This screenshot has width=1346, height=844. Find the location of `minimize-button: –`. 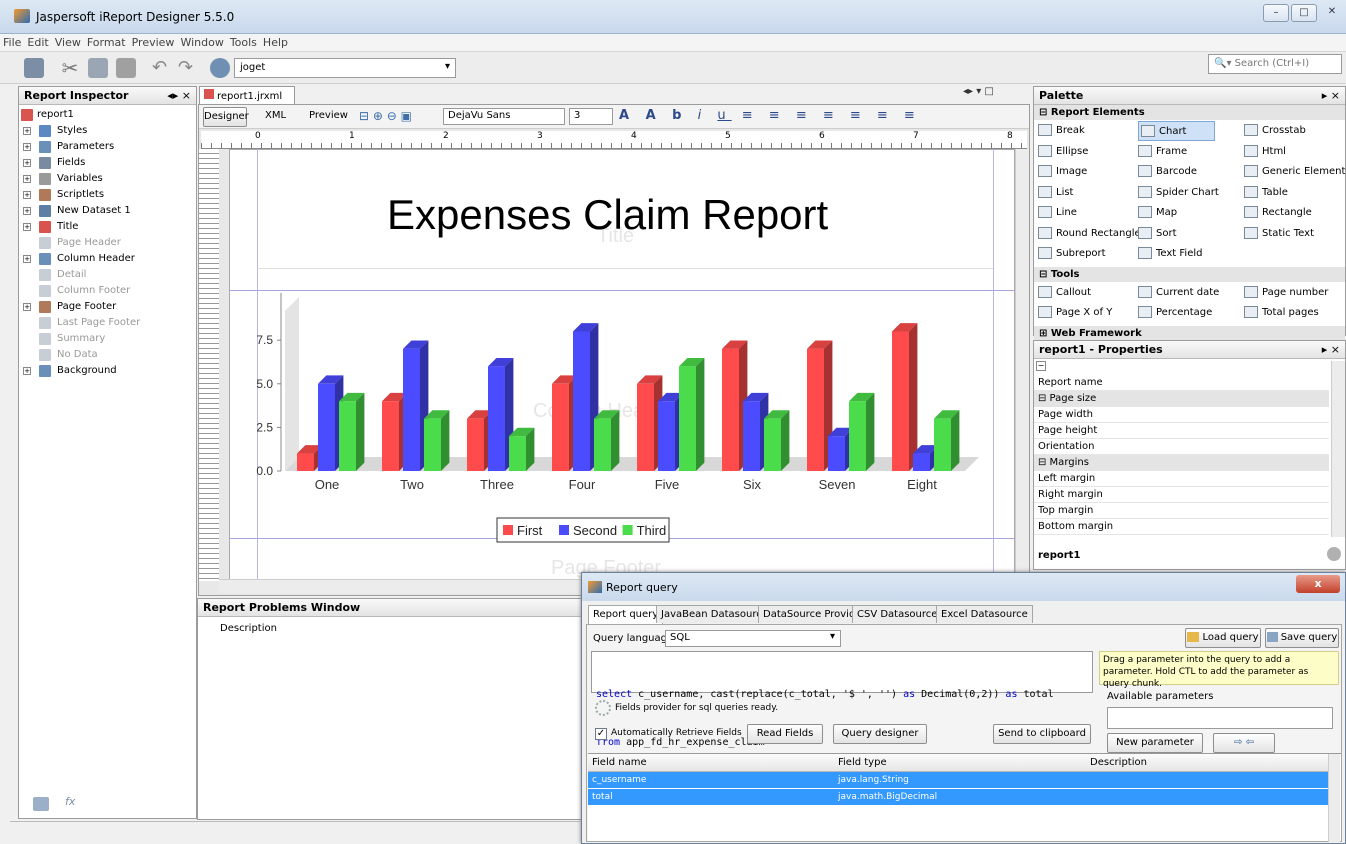

minimize-button: – is located at coordinates (1276, 13).